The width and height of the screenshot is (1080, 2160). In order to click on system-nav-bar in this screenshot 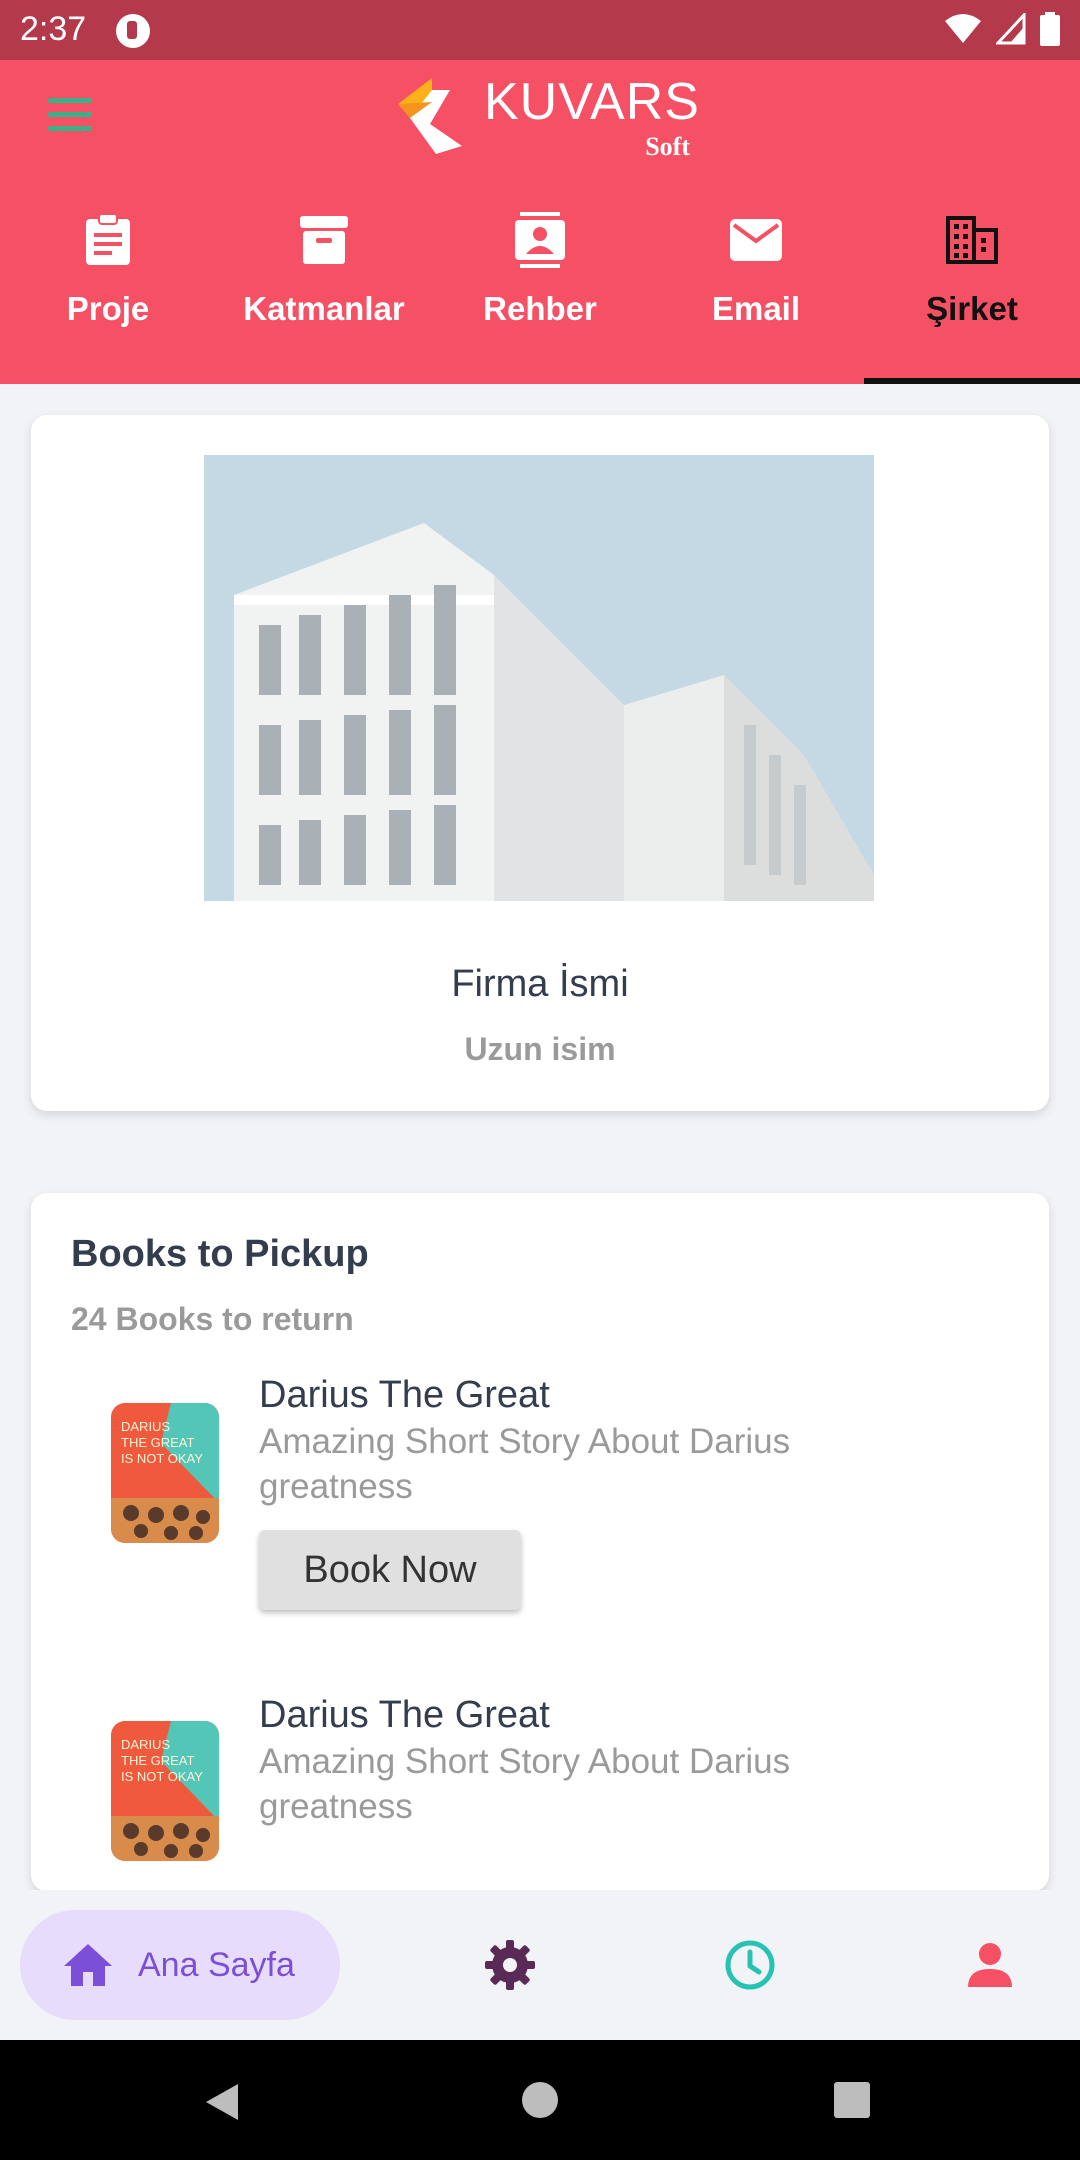, I will do `click(540, 2100)`.